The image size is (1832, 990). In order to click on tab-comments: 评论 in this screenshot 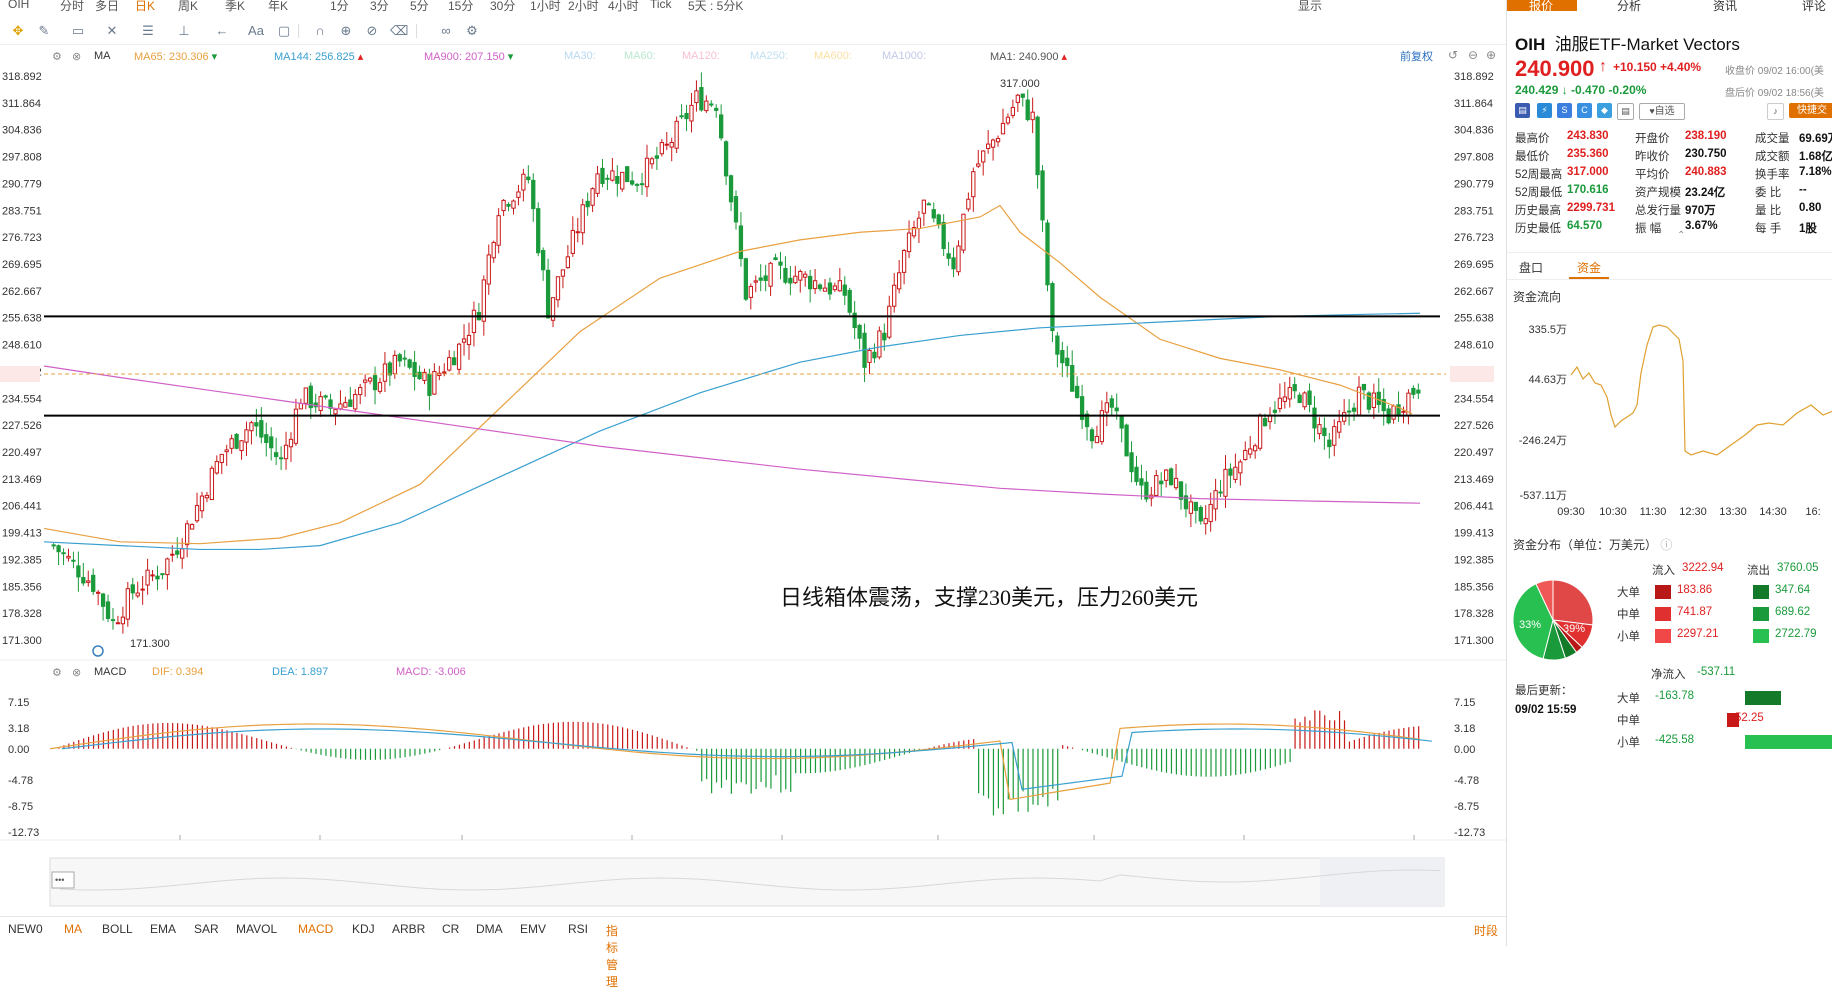, I will do `click(1814, 7)`.